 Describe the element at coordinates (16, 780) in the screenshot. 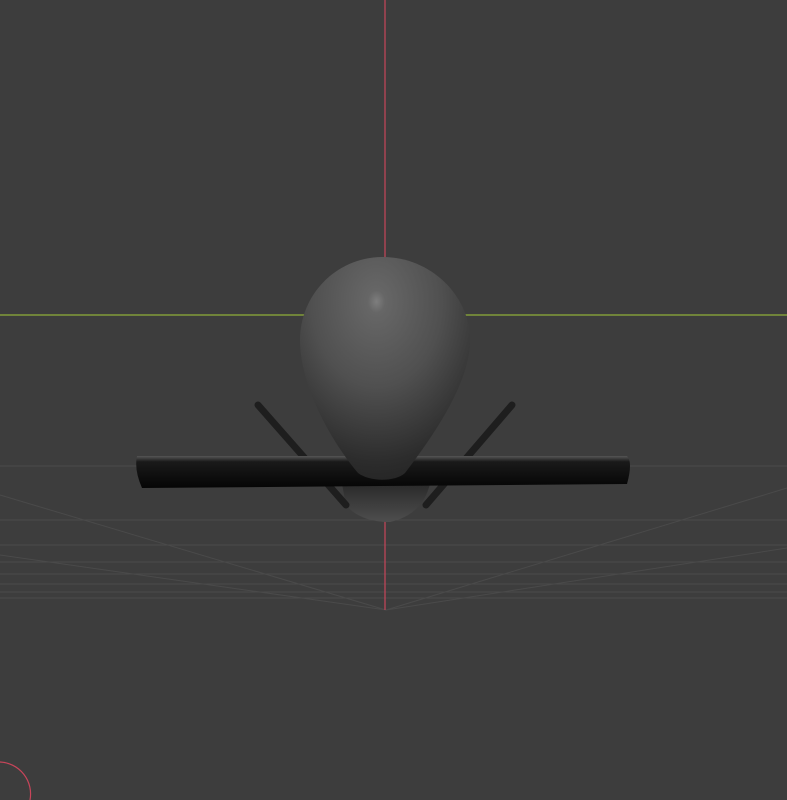

I see `navigation-gizmo-ring` at that location.